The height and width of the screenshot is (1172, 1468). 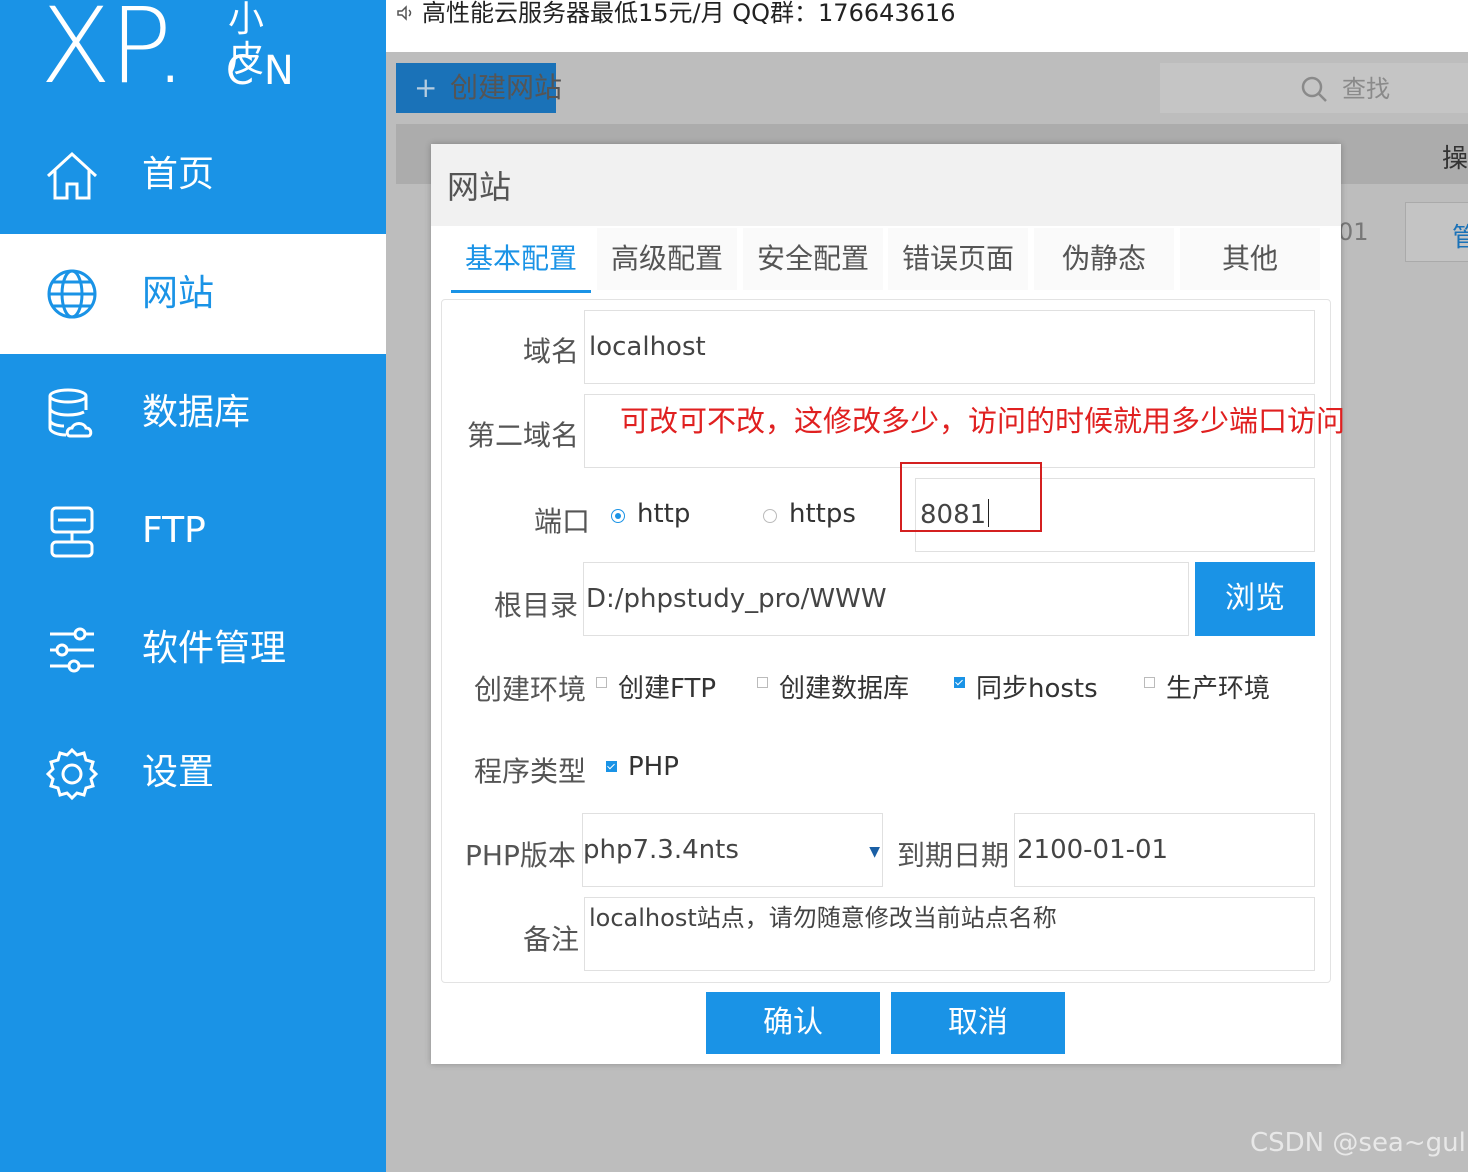 What do you see at coordinates (1359, 1143) in the screenshot?
I see `watermark: CSDN @sea~gull` at bounding box center [1359, 1143].